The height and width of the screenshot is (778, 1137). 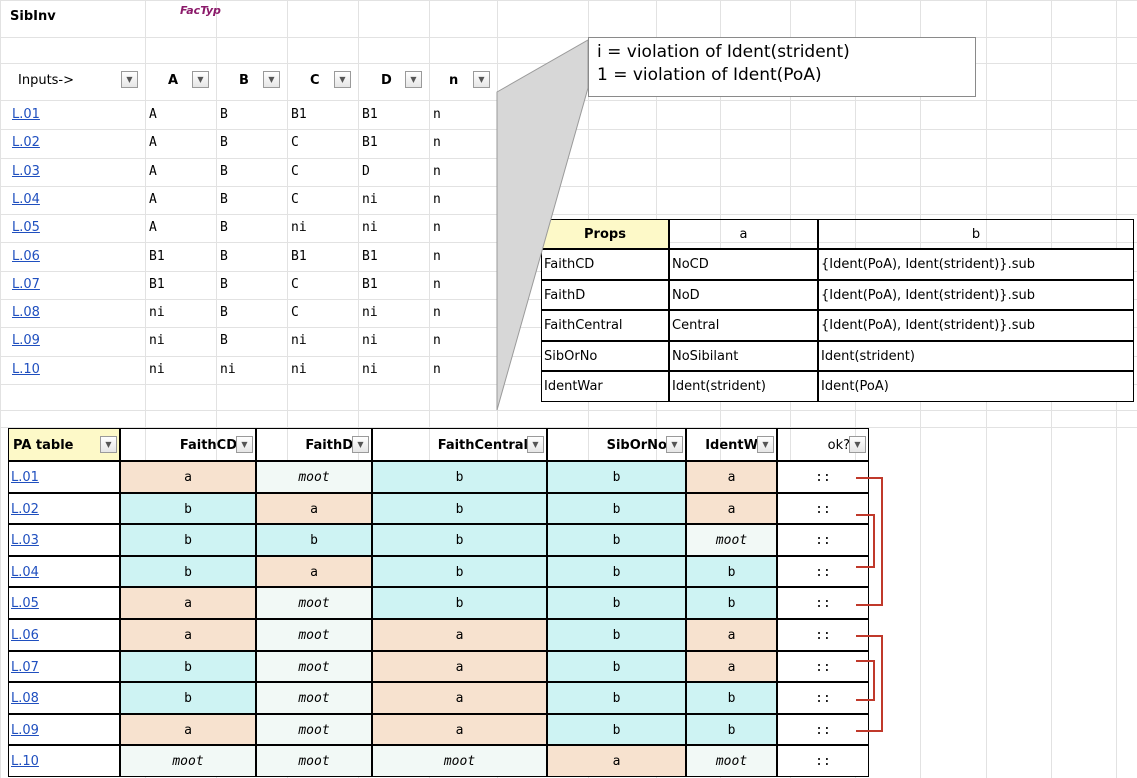 I want to click on sibinv-row-link: L.01, so click(x=26, y=114).